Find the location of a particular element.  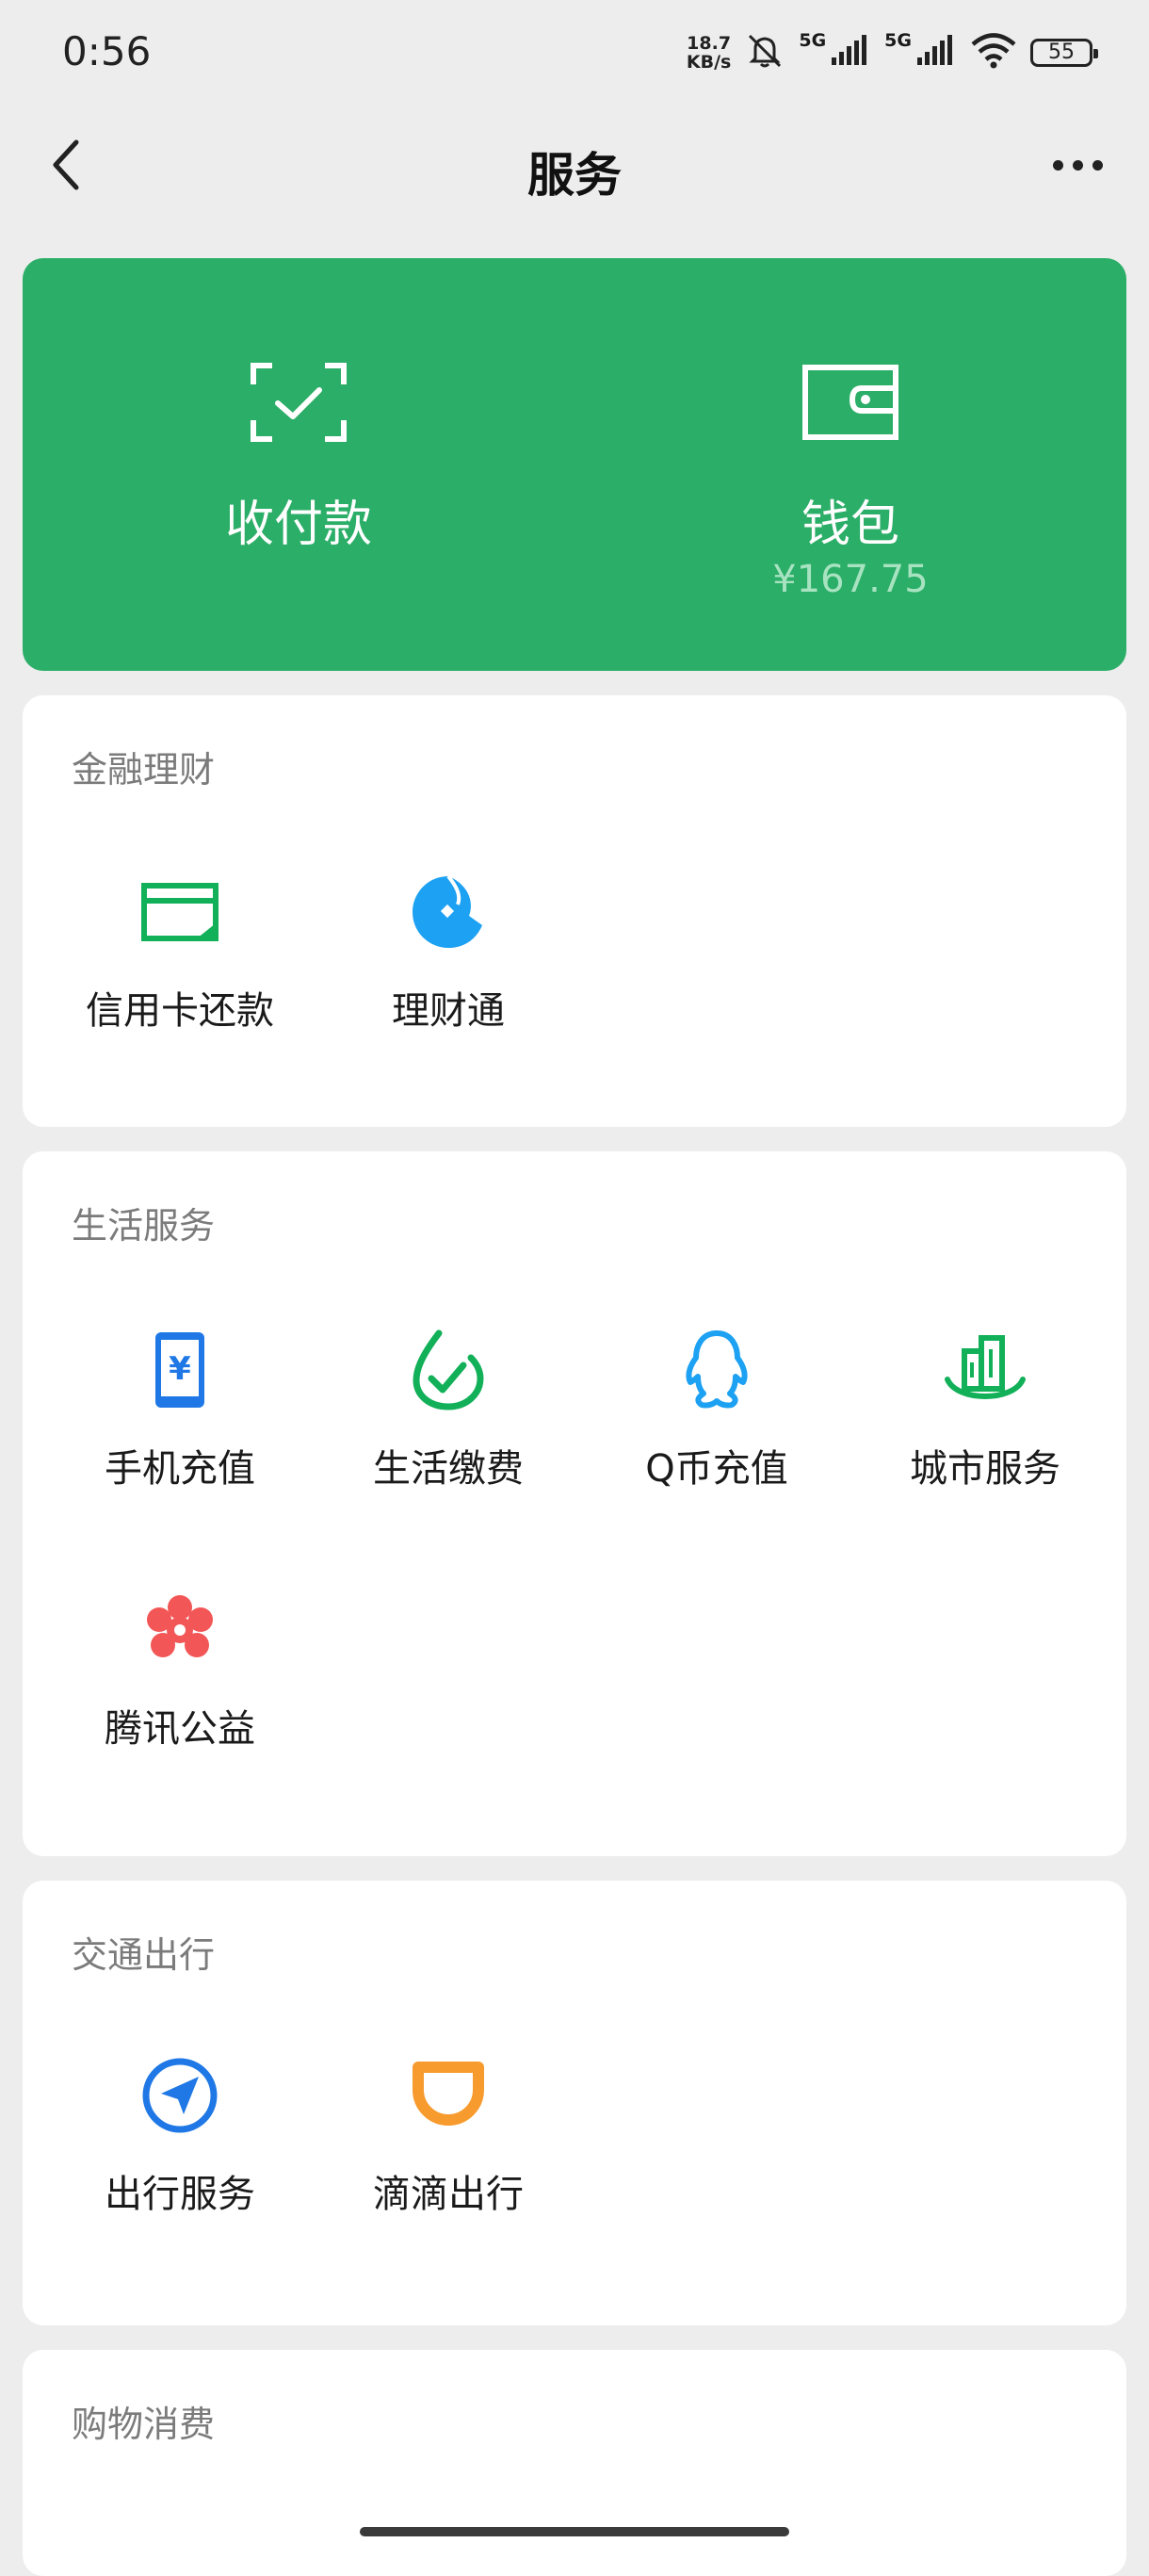

wifi-icon is located at coordinates (993, 52).